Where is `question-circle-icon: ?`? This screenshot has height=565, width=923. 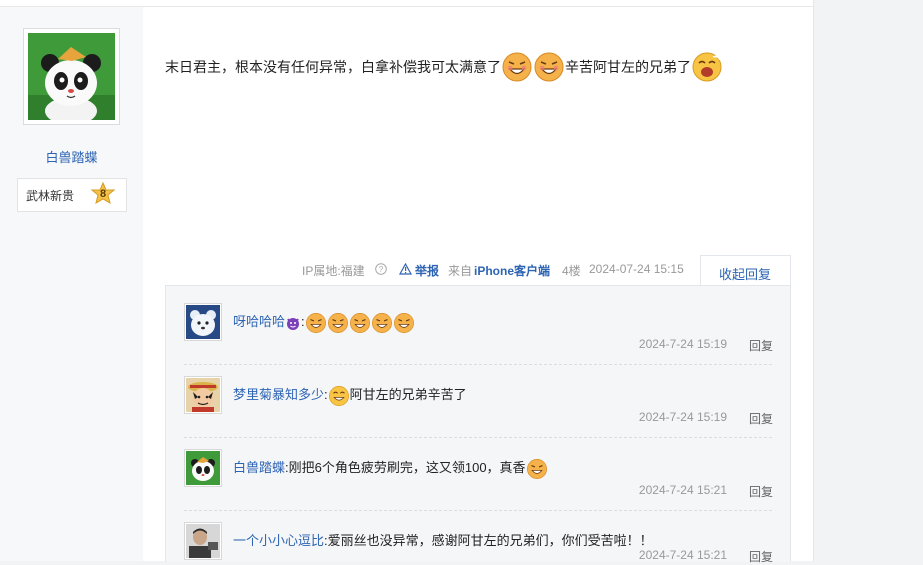 question-circle-icon: ? is located at coordinates (381, 269).